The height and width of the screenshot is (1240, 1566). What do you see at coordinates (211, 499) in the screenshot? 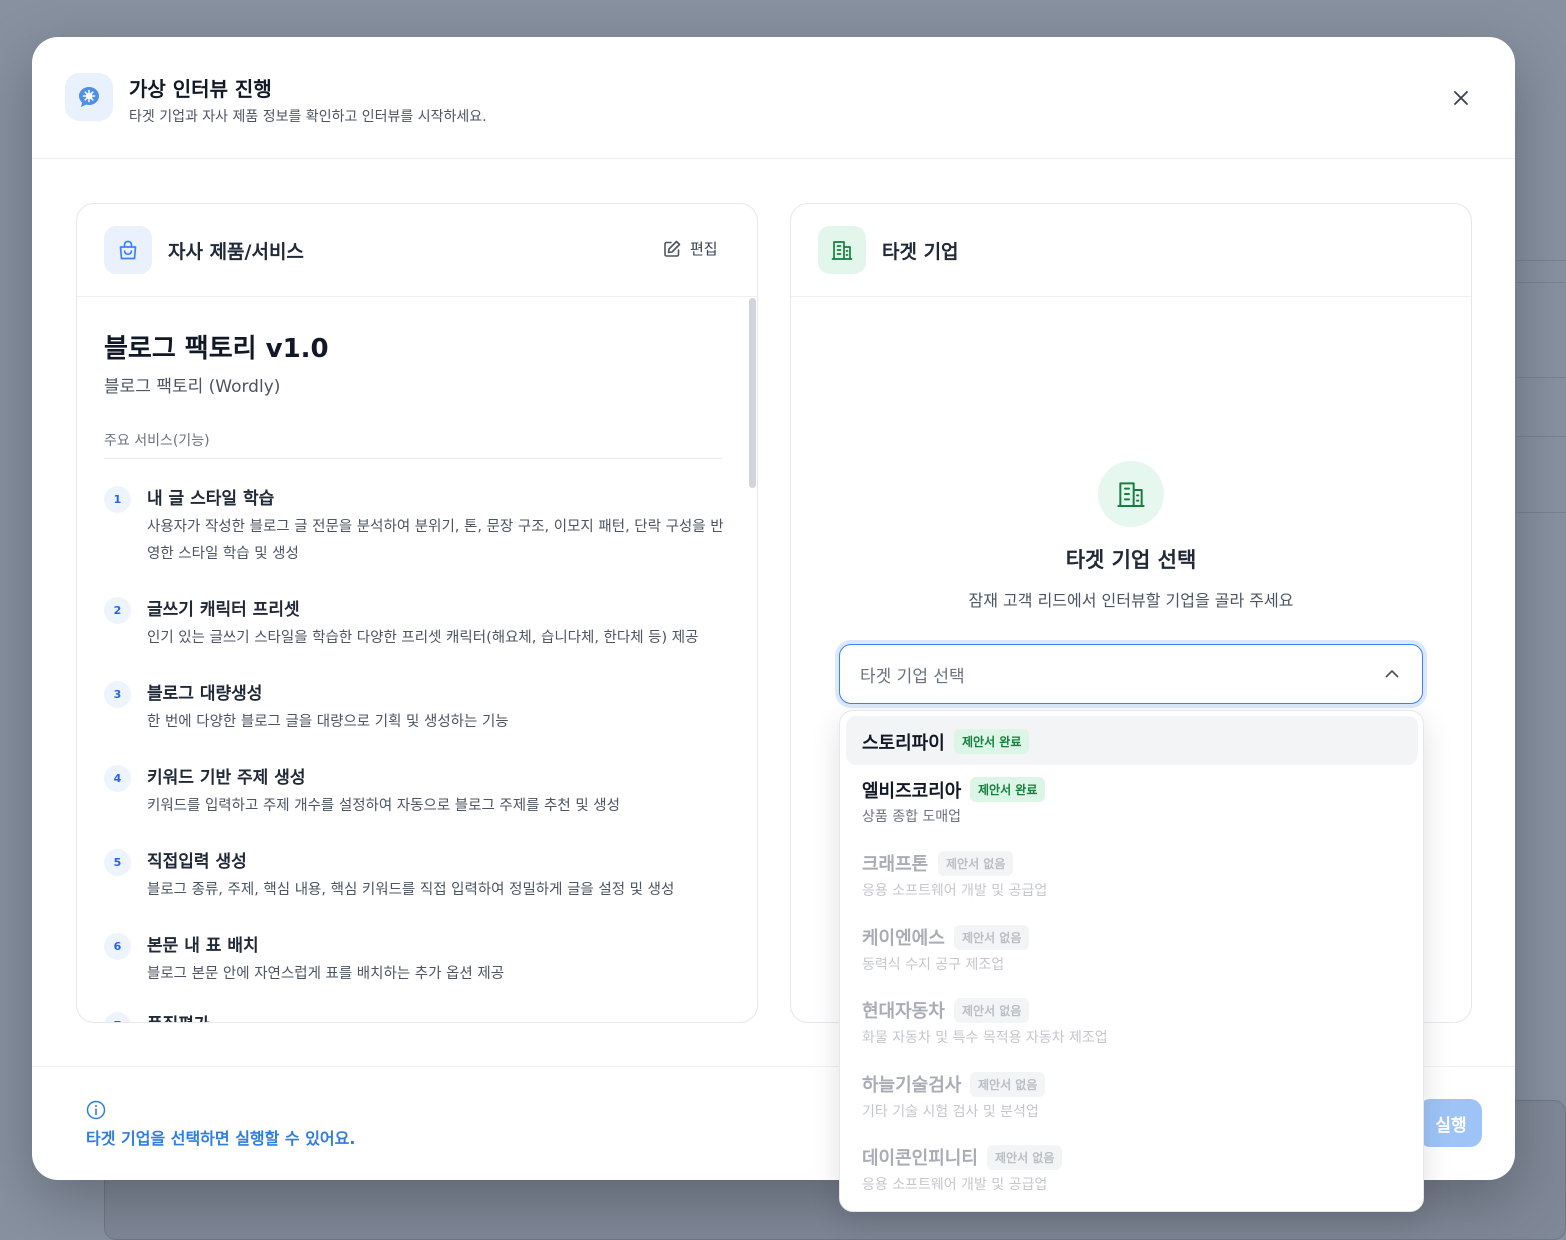
I see `feature-title: 내 글 스타일 학습` at bounding box center [211, 499].